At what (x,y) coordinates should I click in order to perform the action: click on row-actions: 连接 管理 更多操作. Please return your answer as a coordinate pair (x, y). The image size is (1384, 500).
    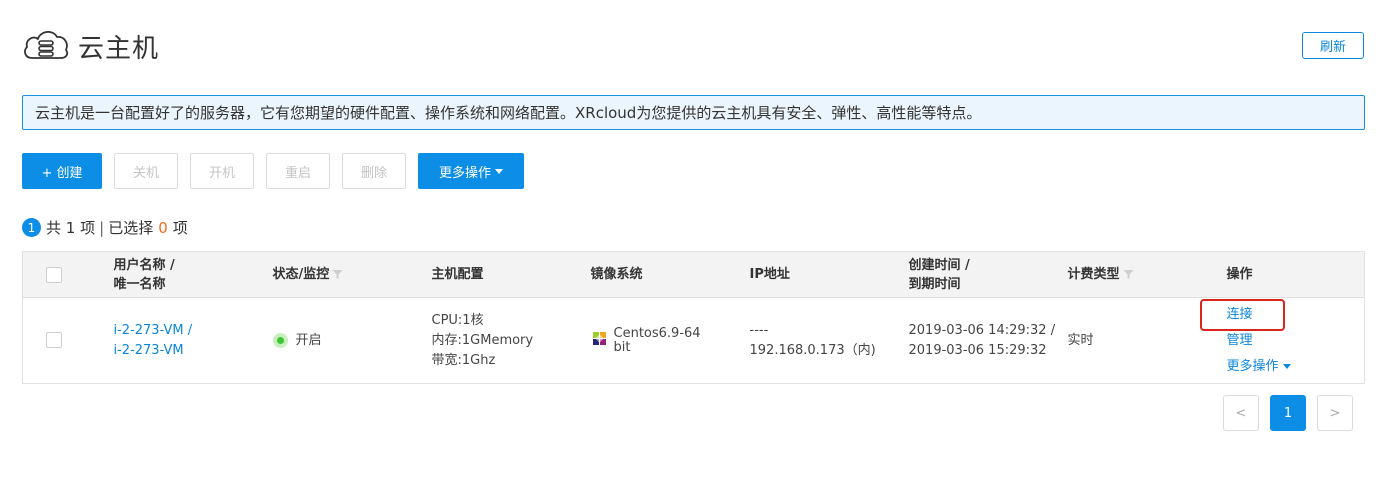
    Looking at the image, I should click on (1282, 339).